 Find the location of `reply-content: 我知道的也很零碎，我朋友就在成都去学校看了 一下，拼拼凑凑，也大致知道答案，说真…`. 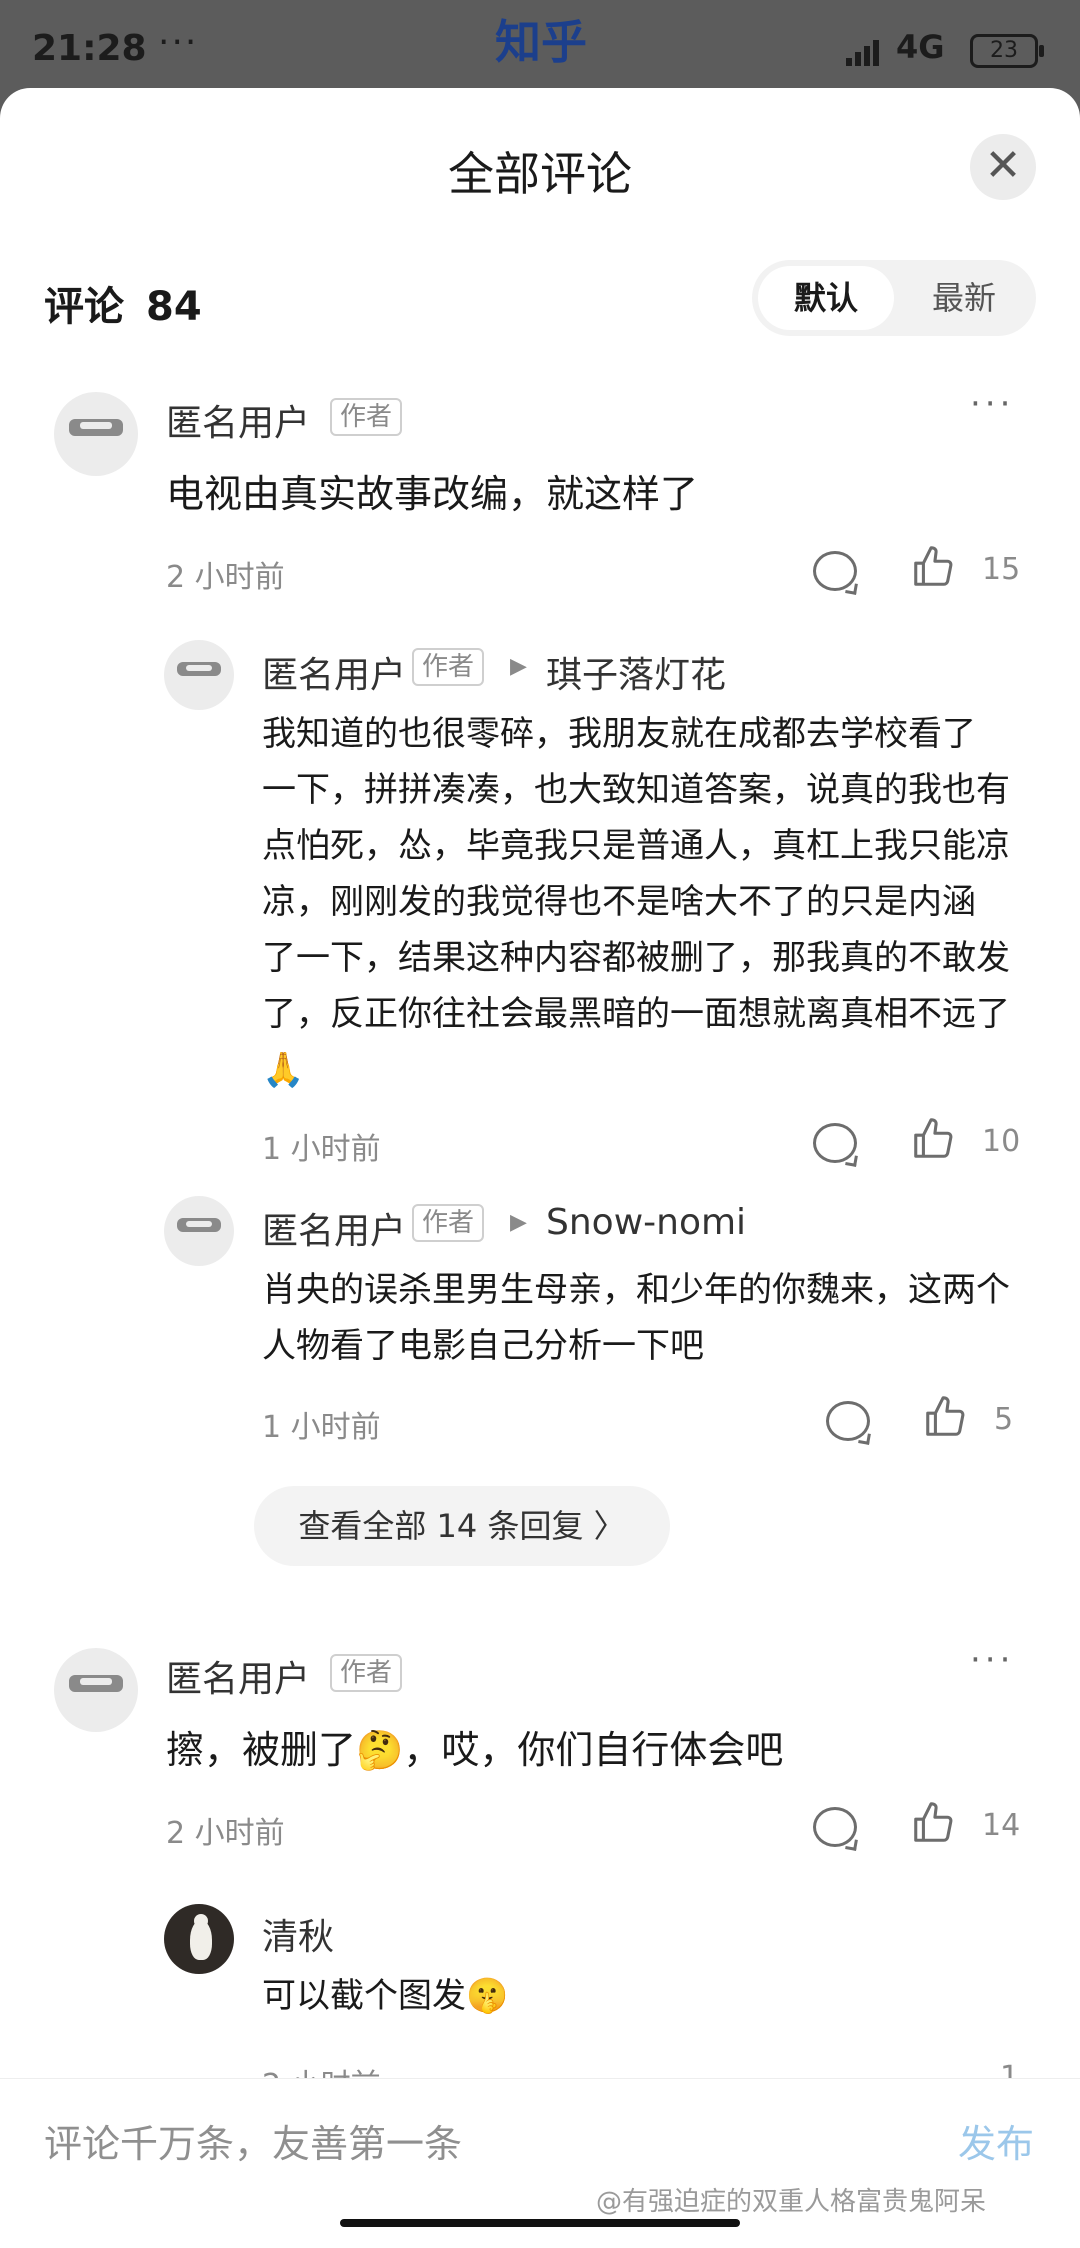

reply-content: 我知道的也很零碎，我朋友就在成都去学校看了 一下，拼拼凑凑，也大致知道答案，说真… is located at coordinates (636, 902).